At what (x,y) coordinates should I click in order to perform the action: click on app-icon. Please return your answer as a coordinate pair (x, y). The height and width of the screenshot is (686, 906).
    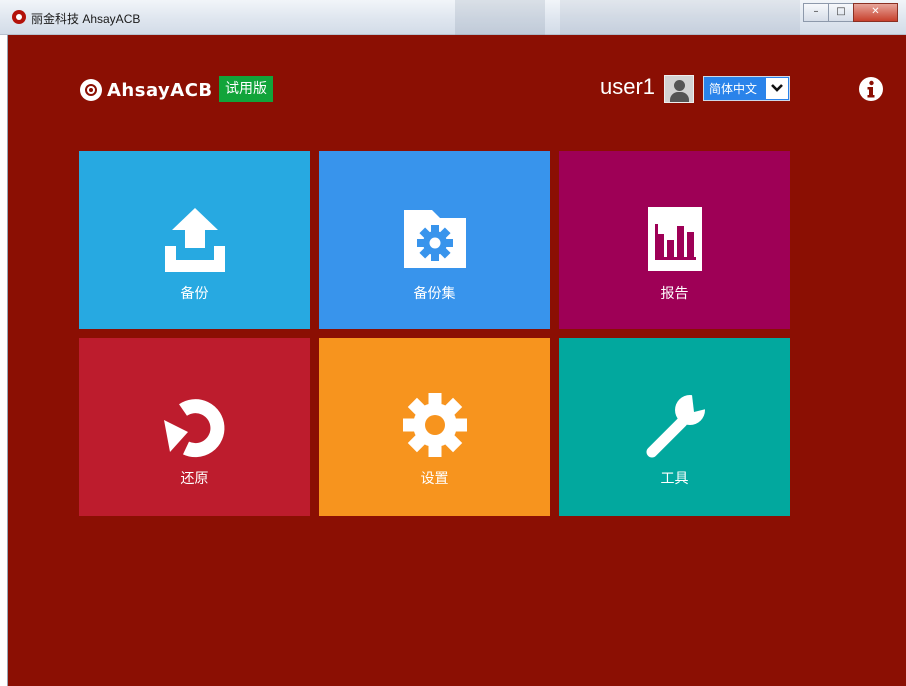
    Looking at the image, I should click on (19, 17).